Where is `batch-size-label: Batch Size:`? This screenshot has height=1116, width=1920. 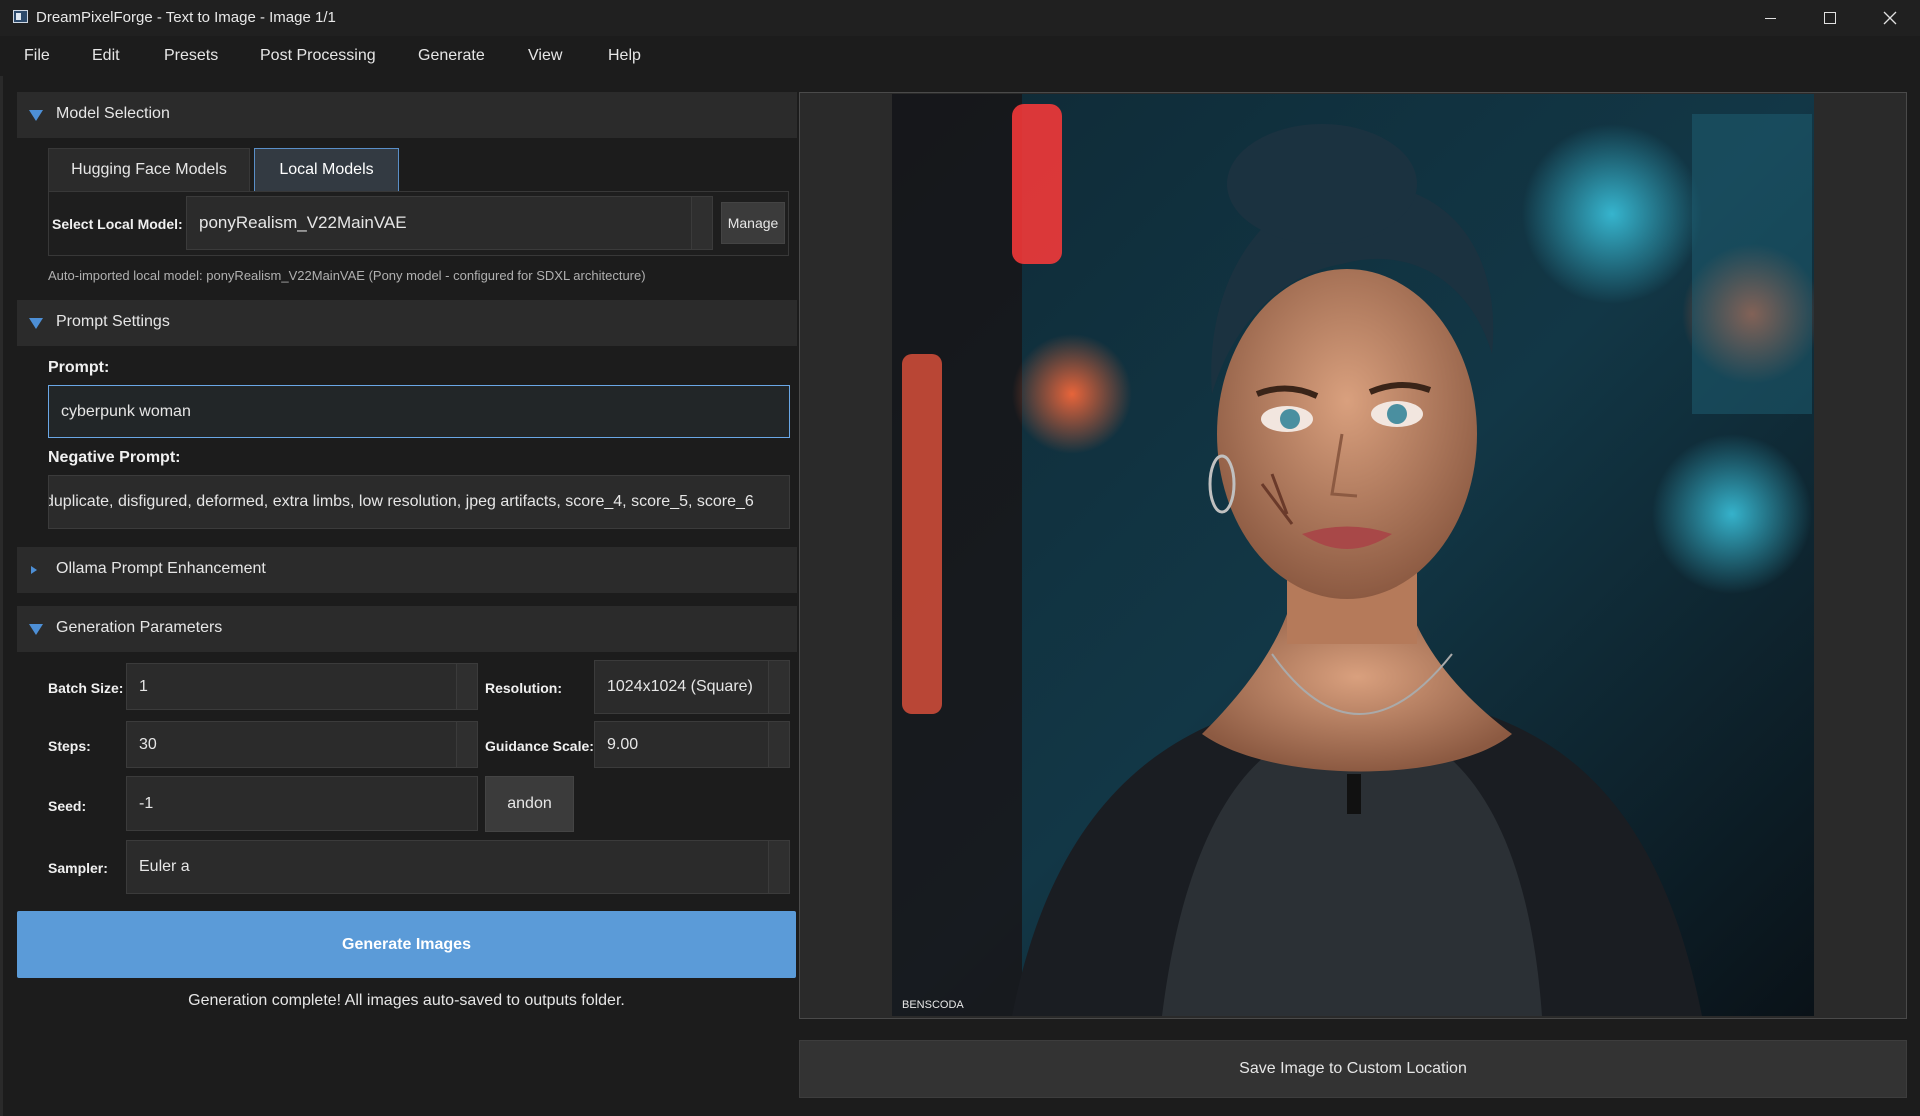
batch-size-label: Batch Size: is located at coordinates (86, 688).